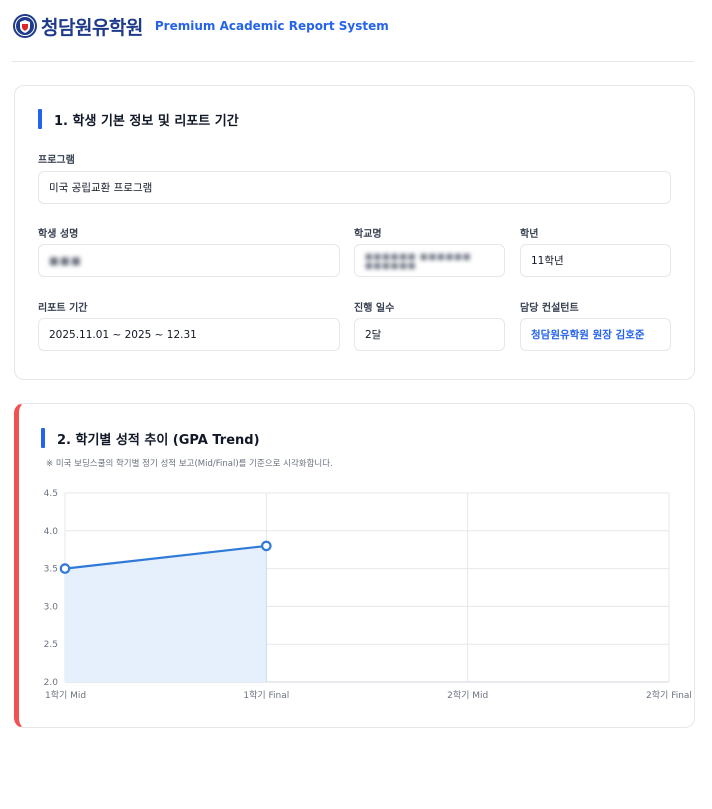  Describe the element at coordinates (529, 234) in the screenshot. I see `grade-label: 학년` at that location.